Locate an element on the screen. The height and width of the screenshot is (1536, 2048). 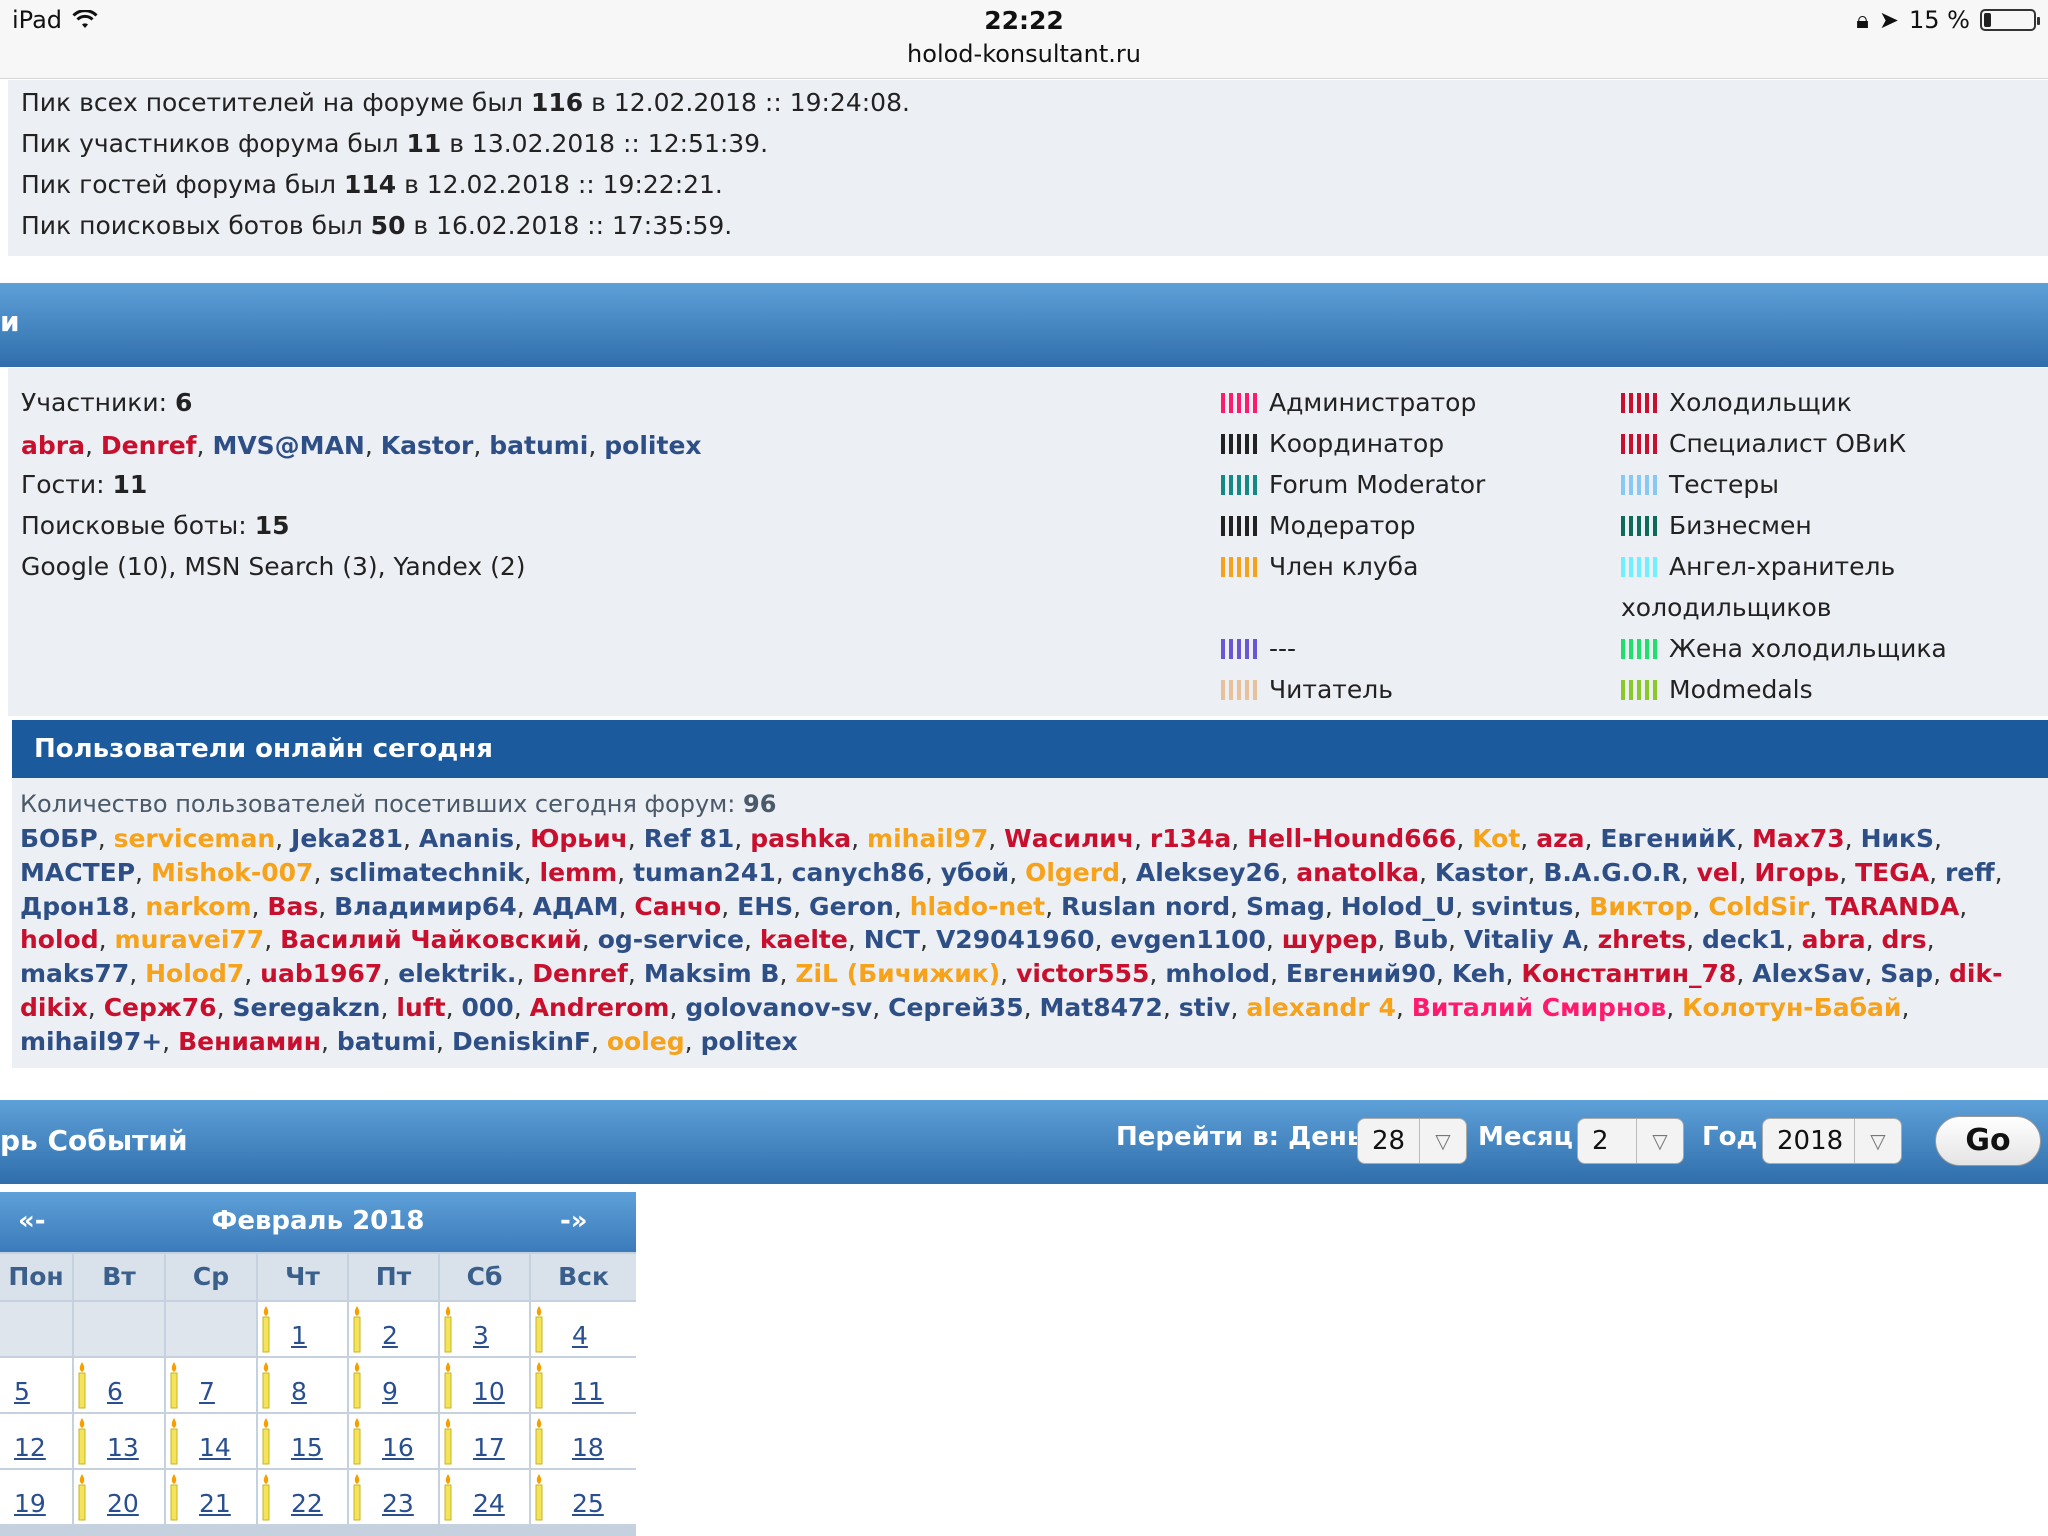
user-link: reff is located at coordinates (1970, 872).